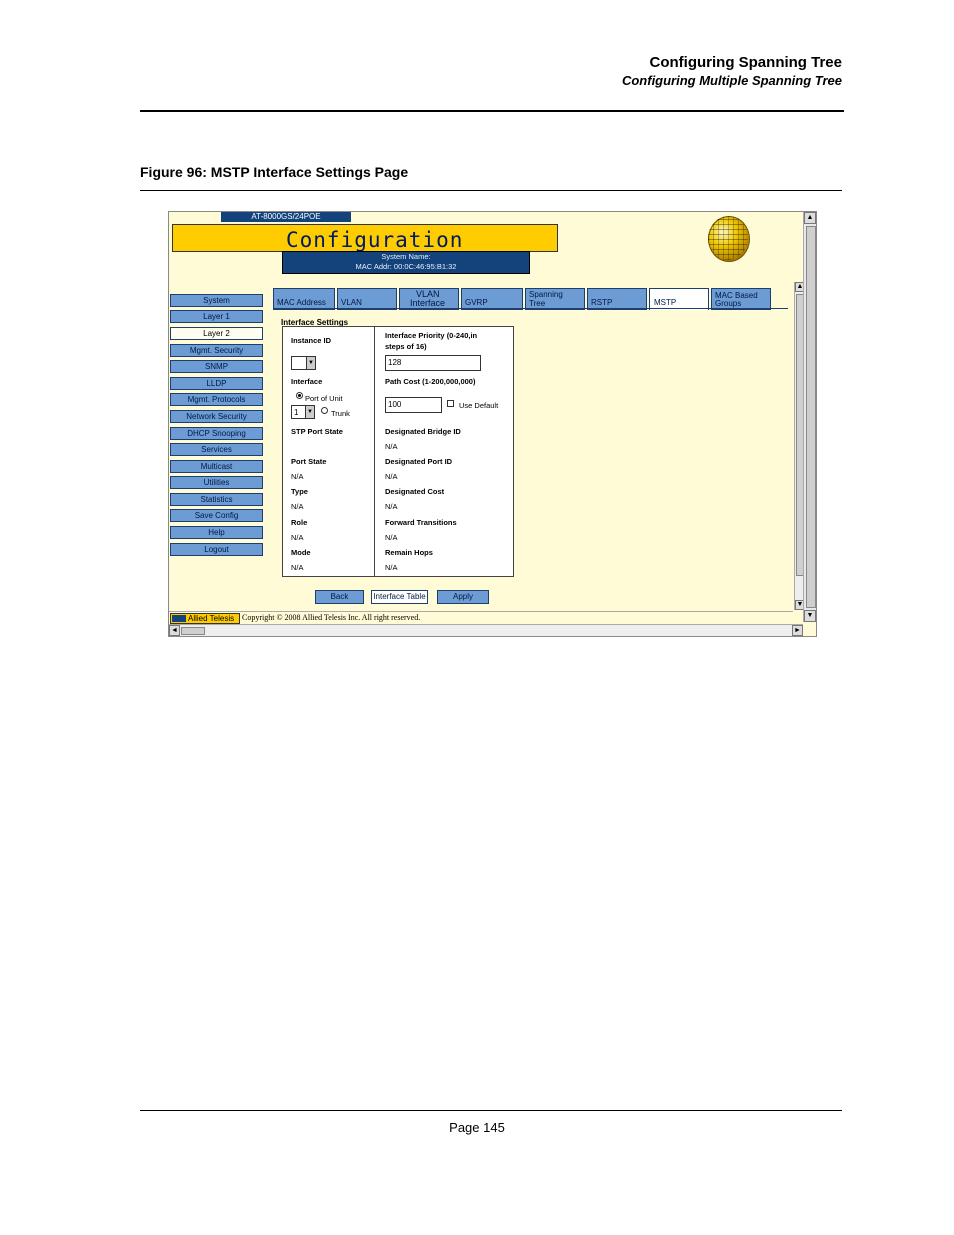  I want to click on tab-underline, so click(530, 308).